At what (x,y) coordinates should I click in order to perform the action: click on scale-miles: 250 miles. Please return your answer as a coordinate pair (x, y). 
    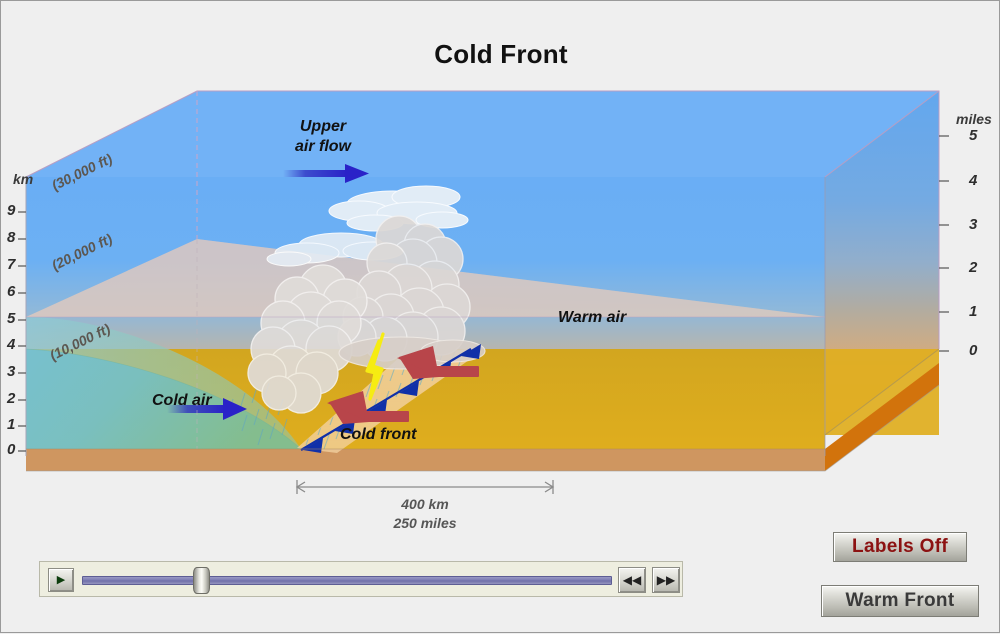
    Looking at the image, I should click on (425, 522).